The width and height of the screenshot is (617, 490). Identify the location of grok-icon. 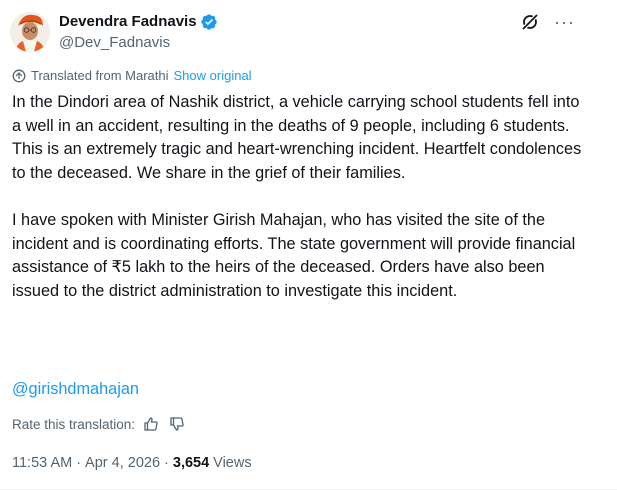
(530, 22).